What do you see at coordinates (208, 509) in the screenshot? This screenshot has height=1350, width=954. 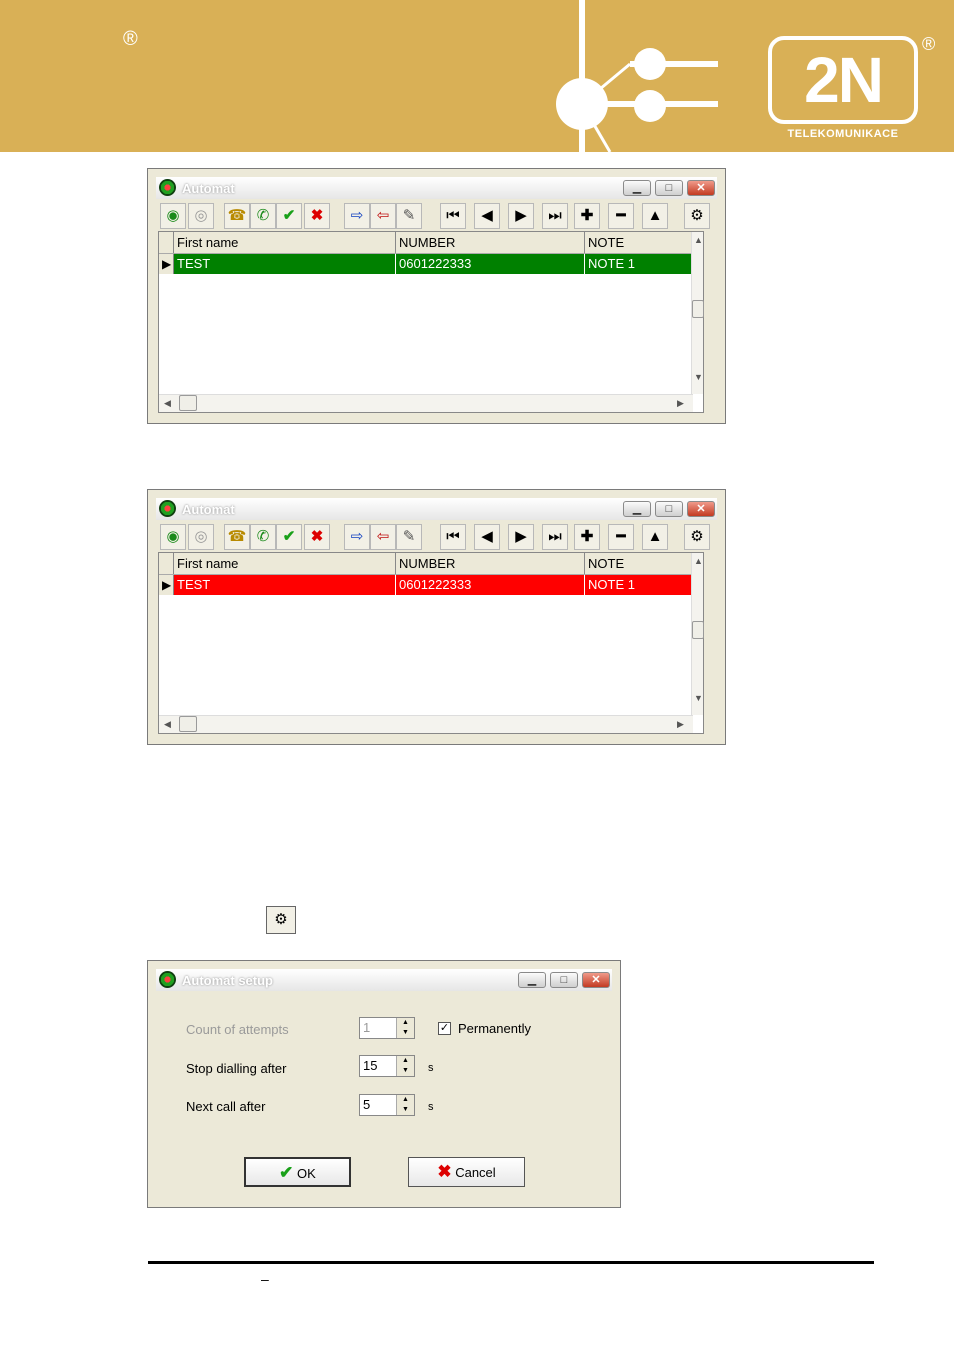 I see `window-title: Automat` at bounding box center [208, 509].